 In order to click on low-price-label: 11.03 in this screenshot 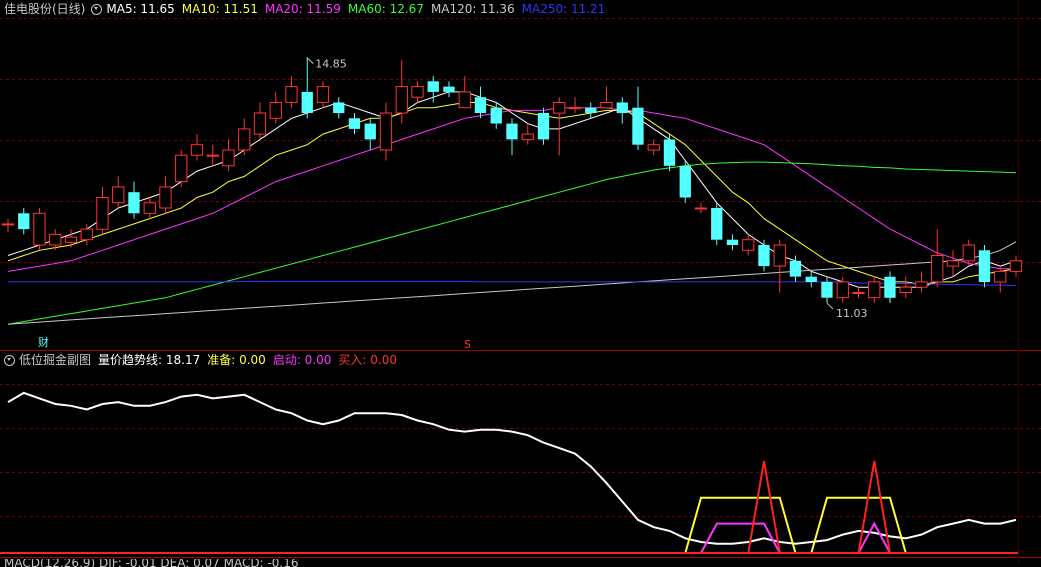, I will do `click(852, 313)`.